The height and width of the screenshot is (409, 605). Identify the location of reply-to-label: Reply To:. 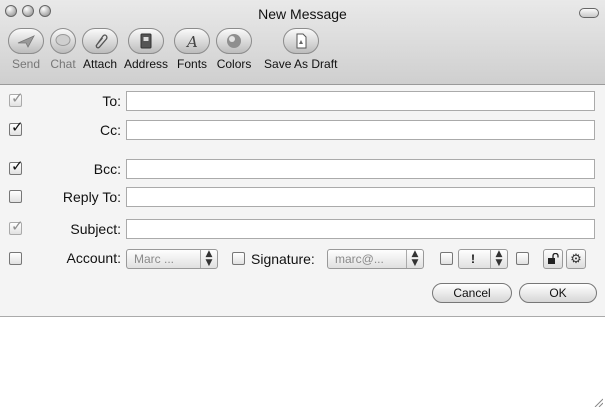
(91, 197).